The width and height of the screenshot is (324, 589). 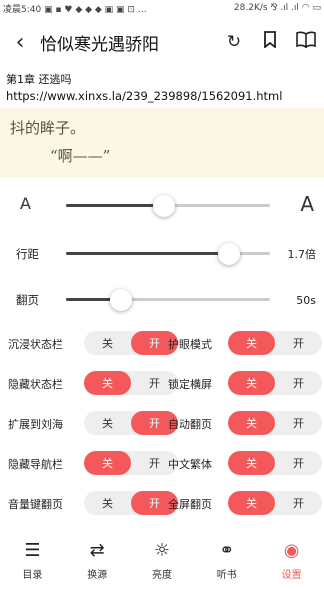 I want to click on page-turn-slider-knob, so click(x=121, y=300).